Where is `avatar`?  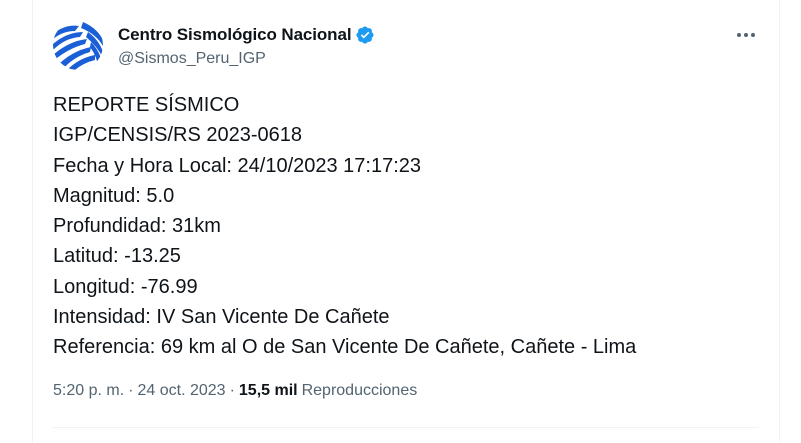
avatar is located at coordinates (78, 45).